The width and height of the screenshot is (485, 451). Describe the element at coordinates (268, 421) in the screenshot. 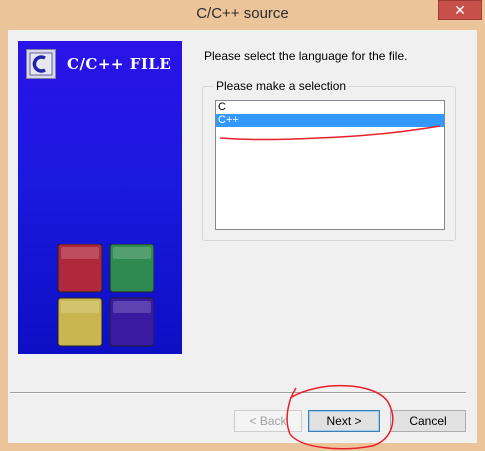

I see `back-button: < Back` at that location.